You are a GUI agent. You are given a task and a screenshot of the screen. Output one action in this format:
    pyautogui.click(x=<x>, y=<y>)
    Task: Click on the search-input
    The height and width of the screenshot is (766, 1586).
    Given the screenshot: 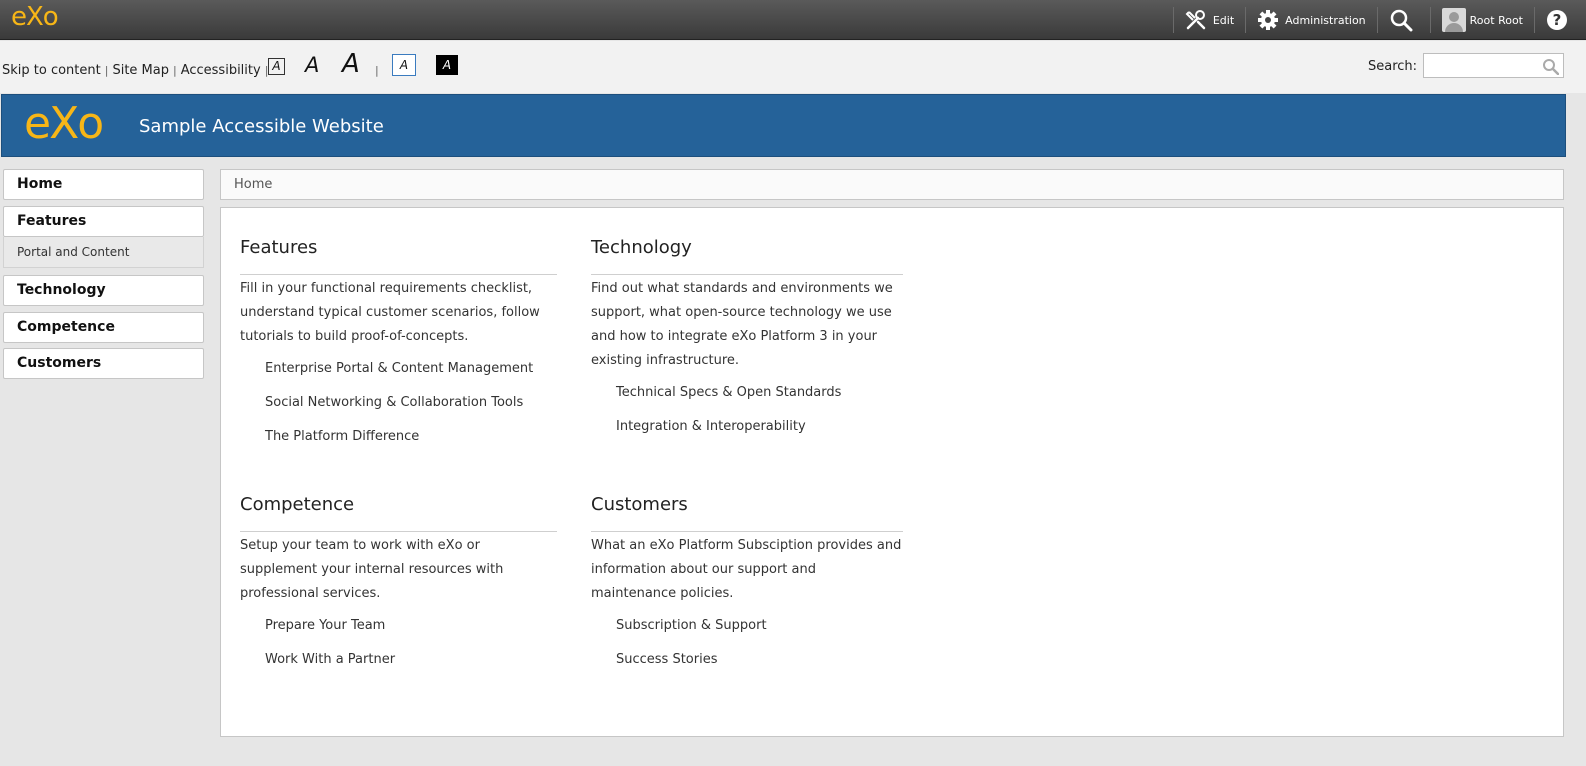 What is the action you would take?
    pyautogui.click(x=1480, y=65)
    